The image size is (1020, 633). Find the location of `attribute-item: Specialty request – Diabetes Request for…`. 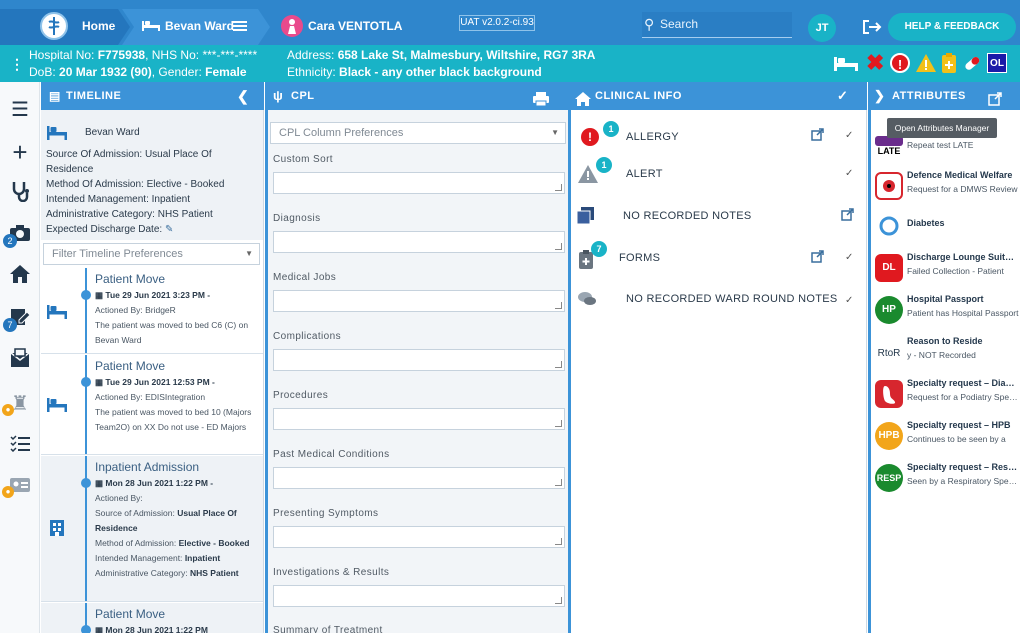

attribute-item: Specialty request – Diabetes Request for… is located at coordinates (945, 398).